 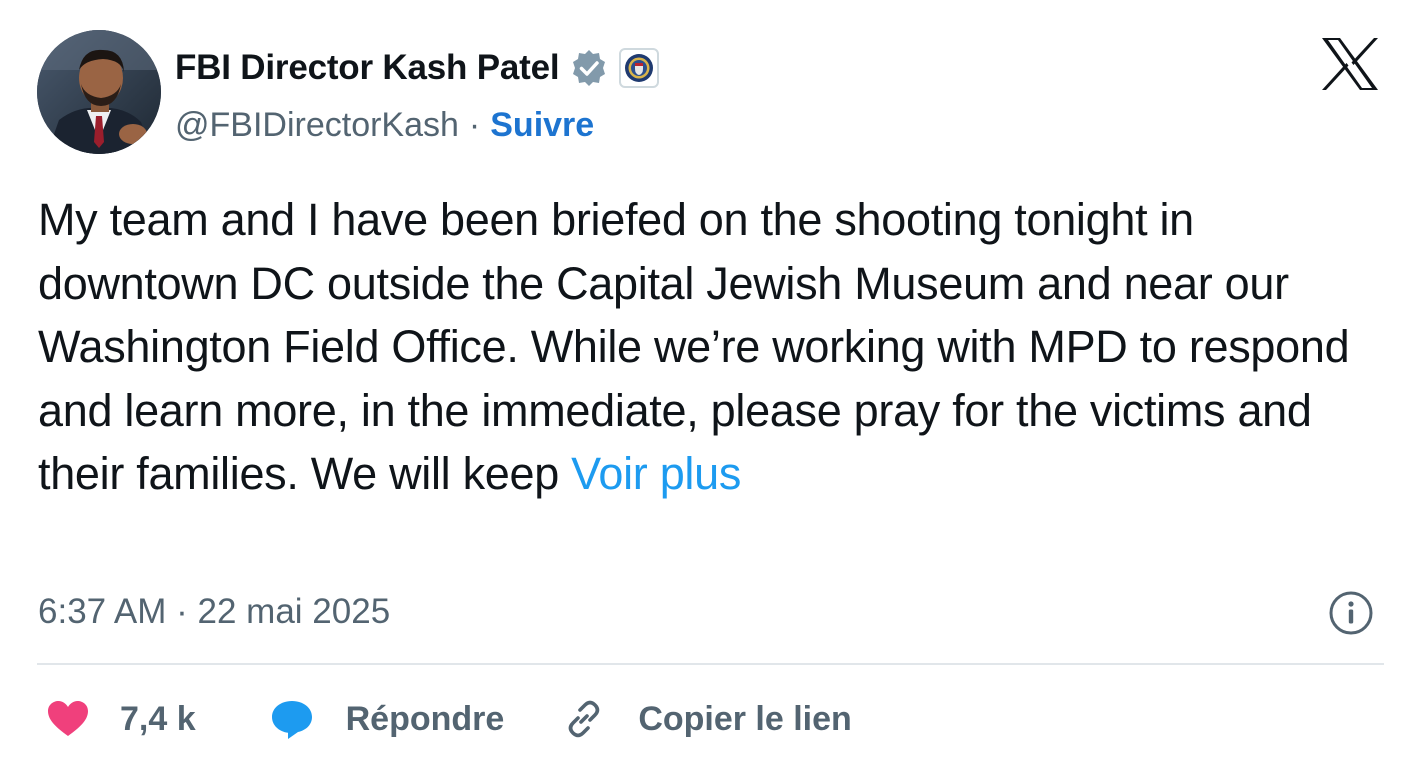 What do you see at coordinates (317, 125) in the screenshot?
I see `author-handle: @FBIDirectorKash` at bounding box center [317, 125].